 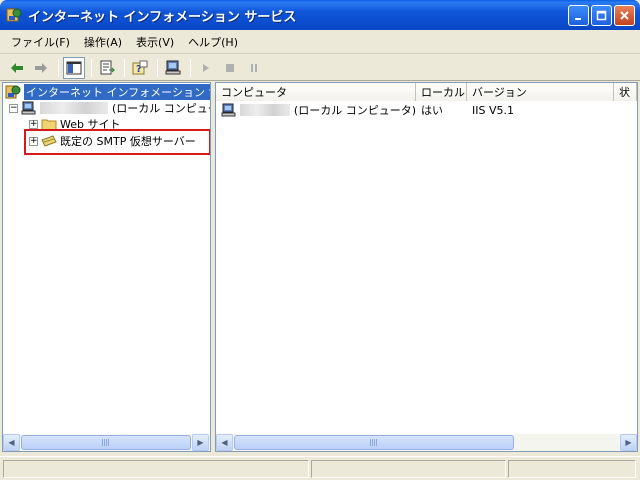 I want to click on start-button, so click(x=206, y=68).